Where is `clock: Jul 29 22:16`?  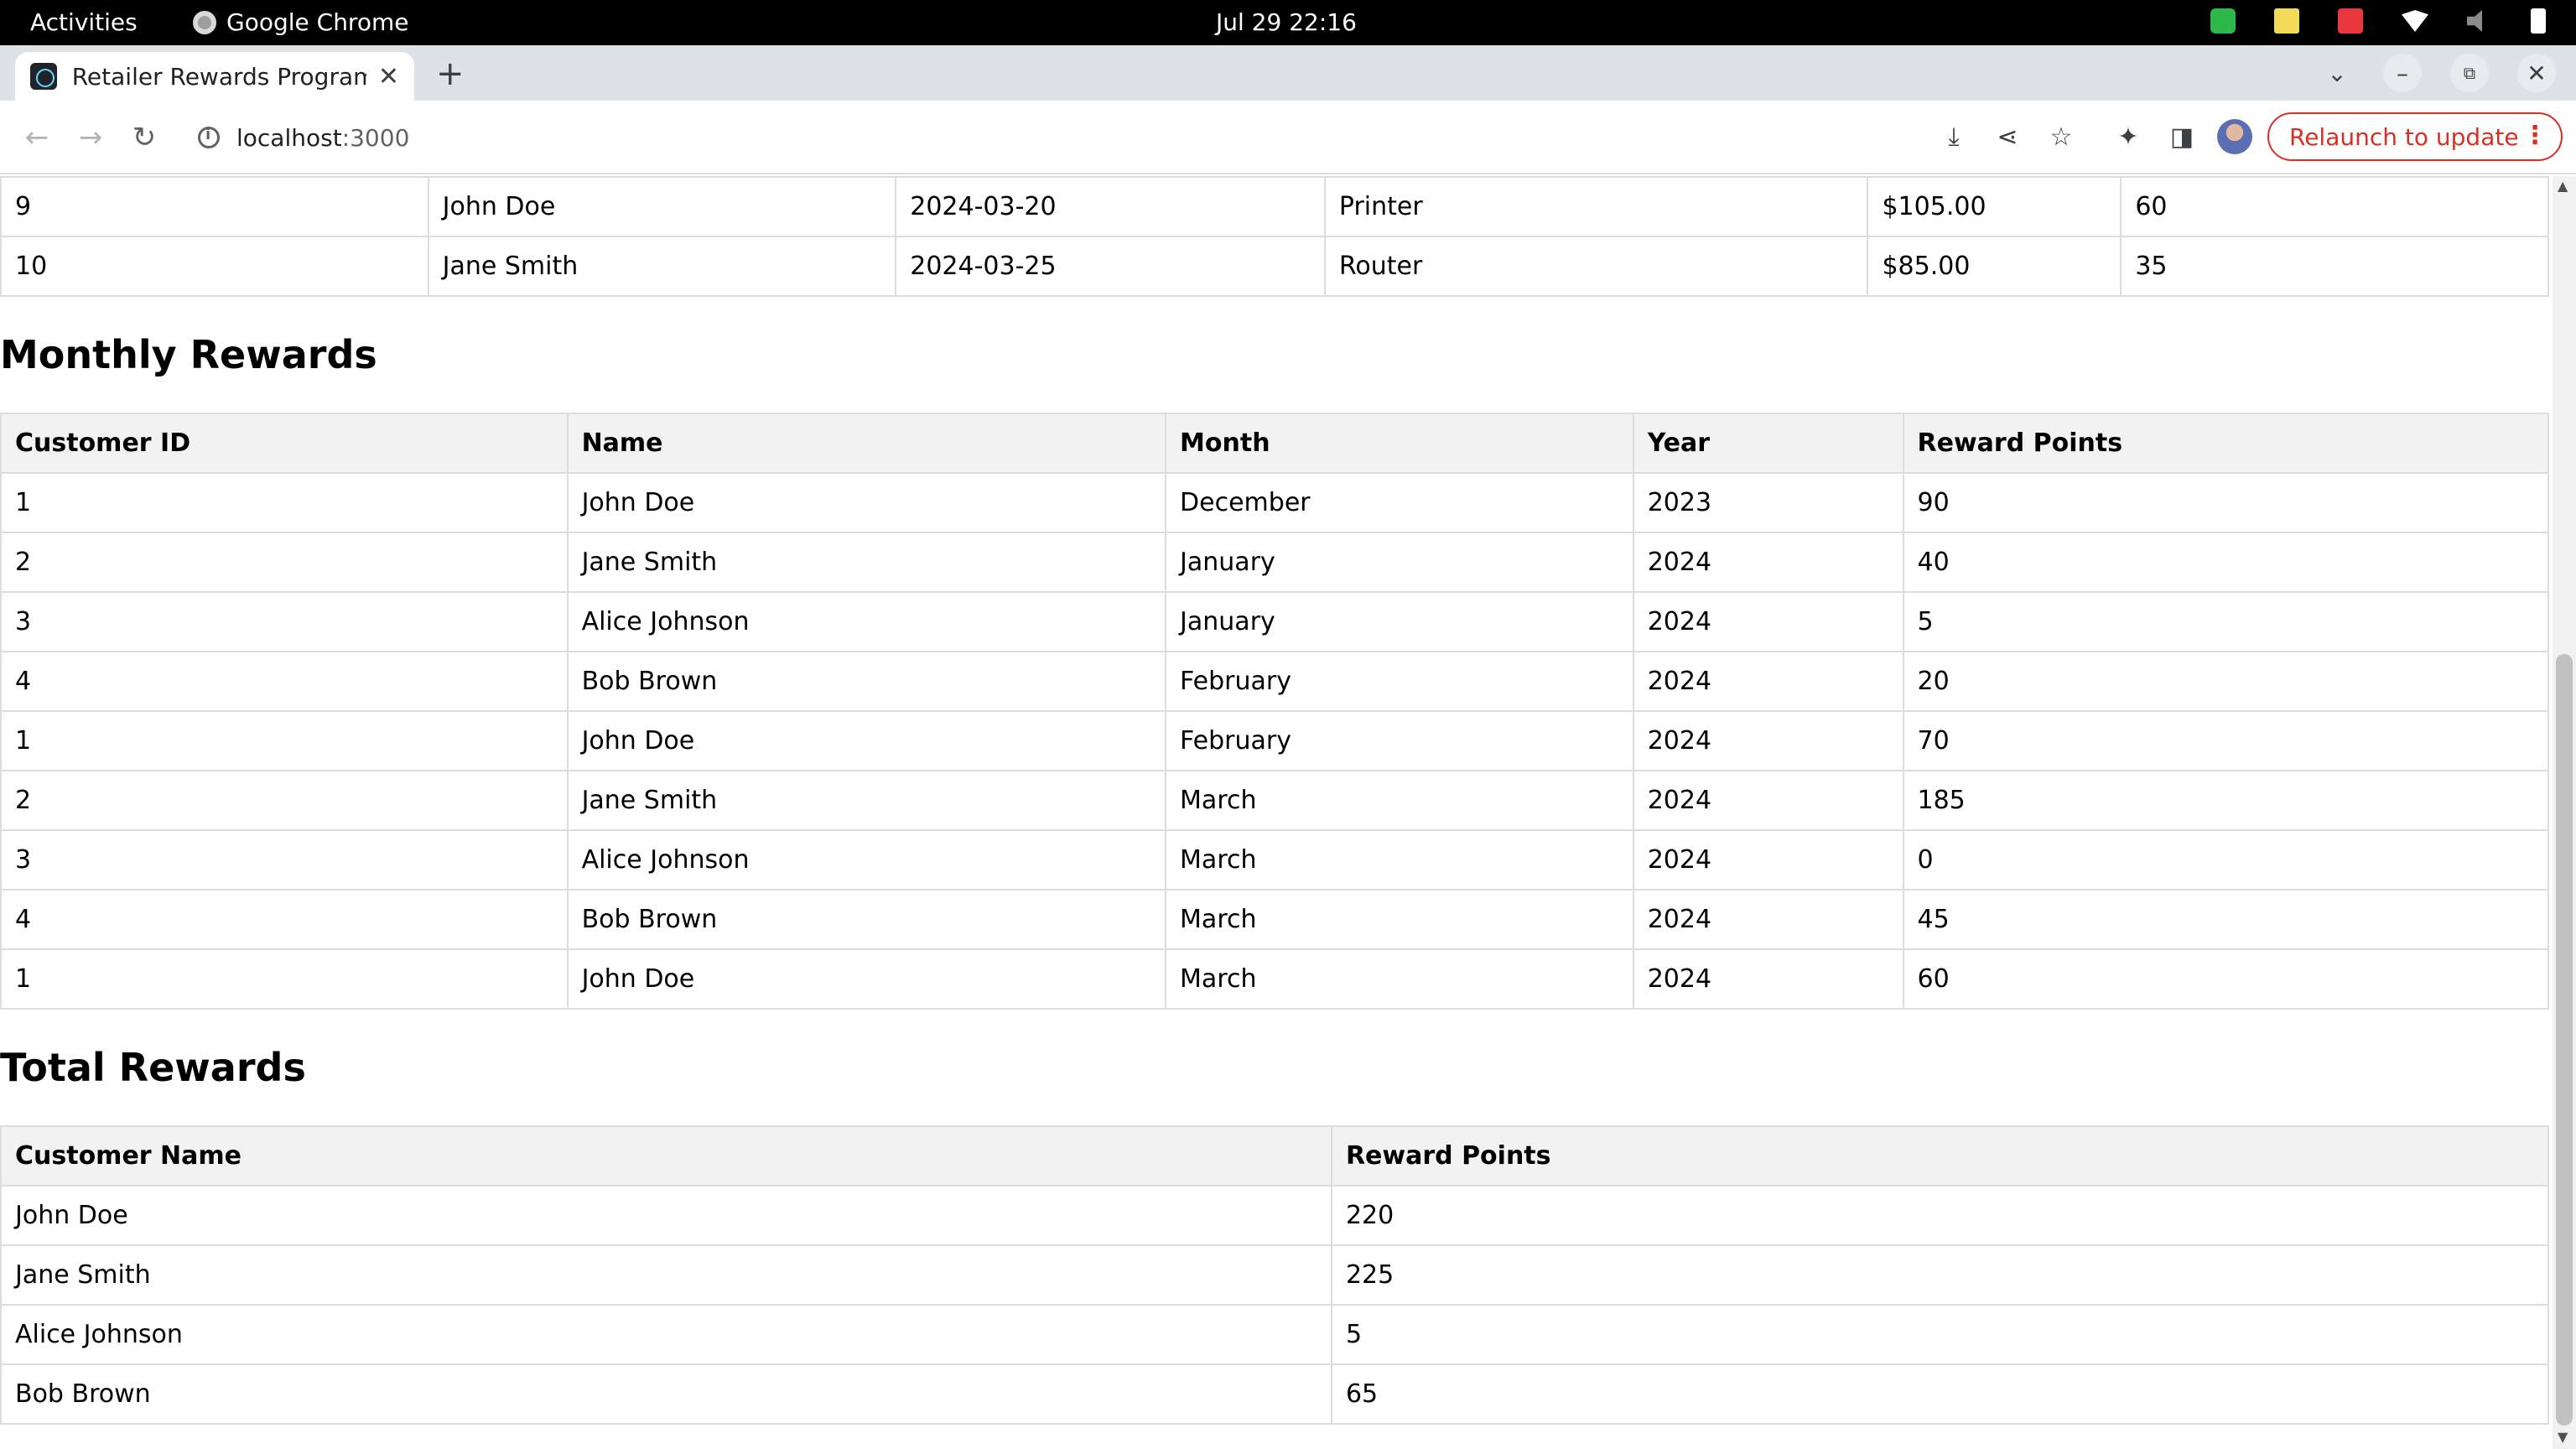
clock: Jul 29 22:16 is located at coordinates (1286, 22).